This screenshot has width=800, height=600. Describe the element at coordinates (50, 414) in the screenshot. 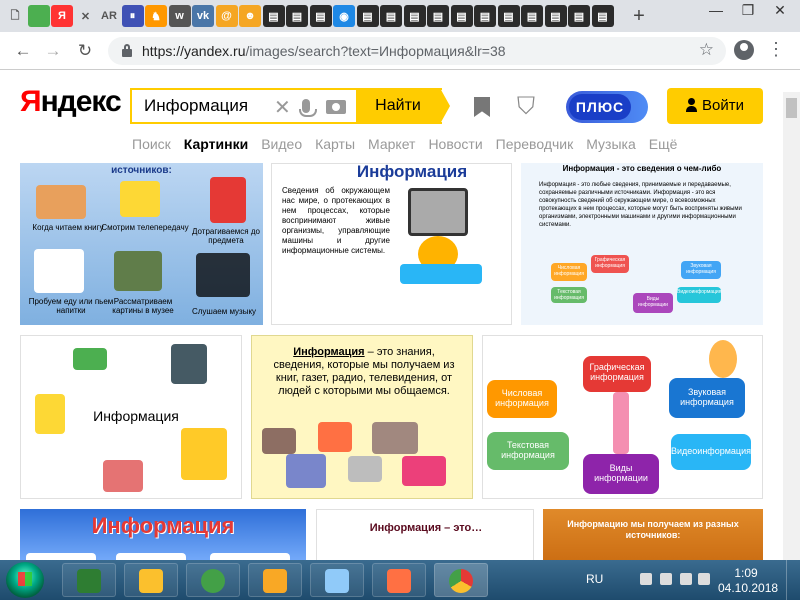

I see `newspaper-illustration` at that location.